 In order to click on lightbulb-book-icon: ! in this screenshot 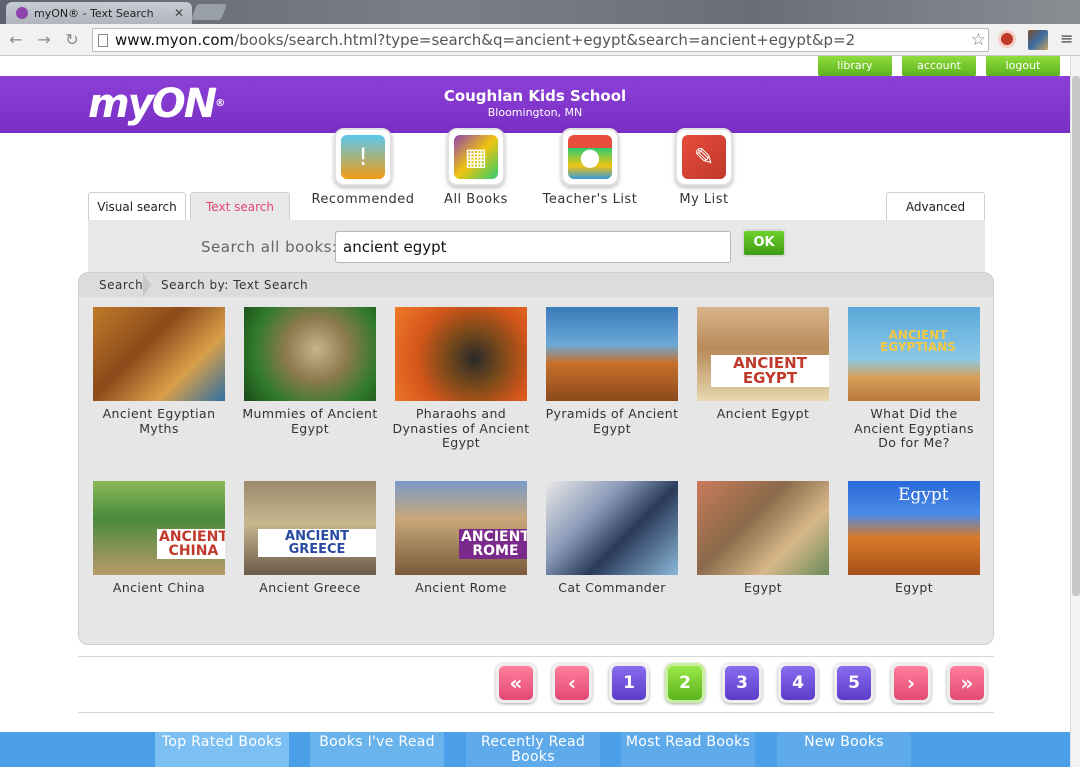, I will do `click(363, 157)`.